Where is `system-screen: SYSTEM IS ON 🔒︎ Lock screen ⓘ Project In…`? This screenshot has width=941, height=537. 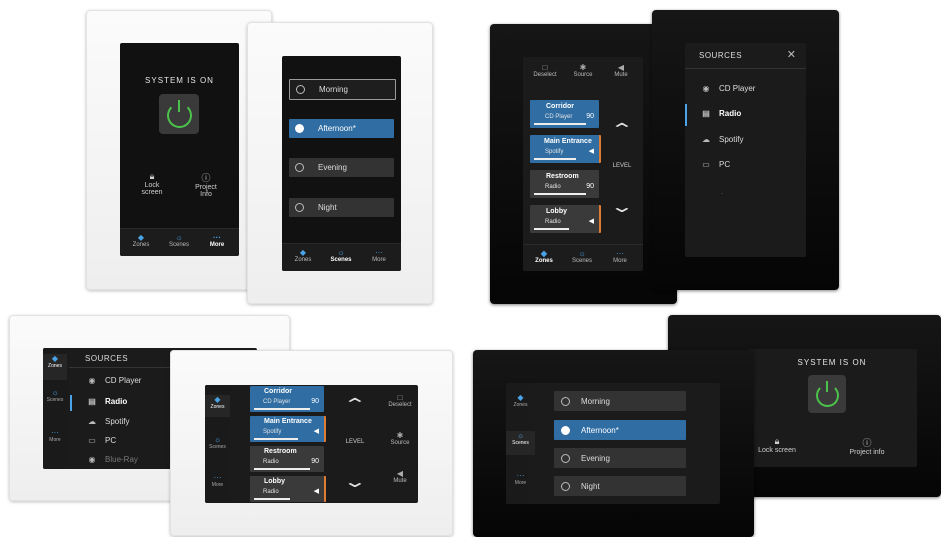 system-screen: SYSTEM IS ON 🔒︎ Lock screen ⓘ Project In… is located at coordinates (179, 149).